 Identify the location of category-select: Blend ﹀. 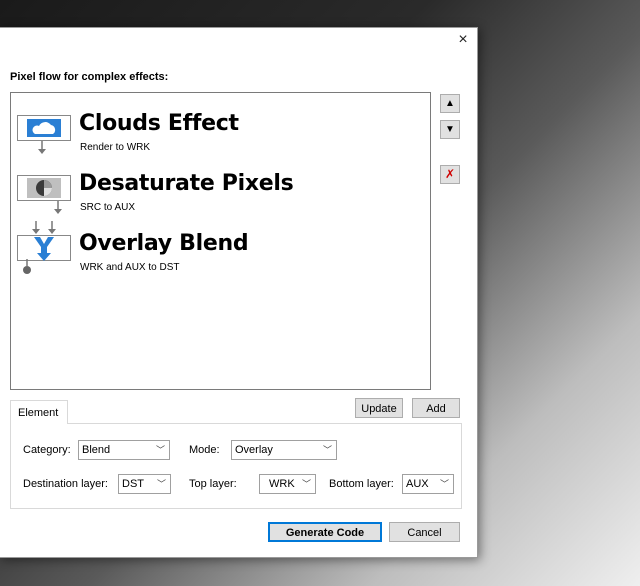
(124, 450).